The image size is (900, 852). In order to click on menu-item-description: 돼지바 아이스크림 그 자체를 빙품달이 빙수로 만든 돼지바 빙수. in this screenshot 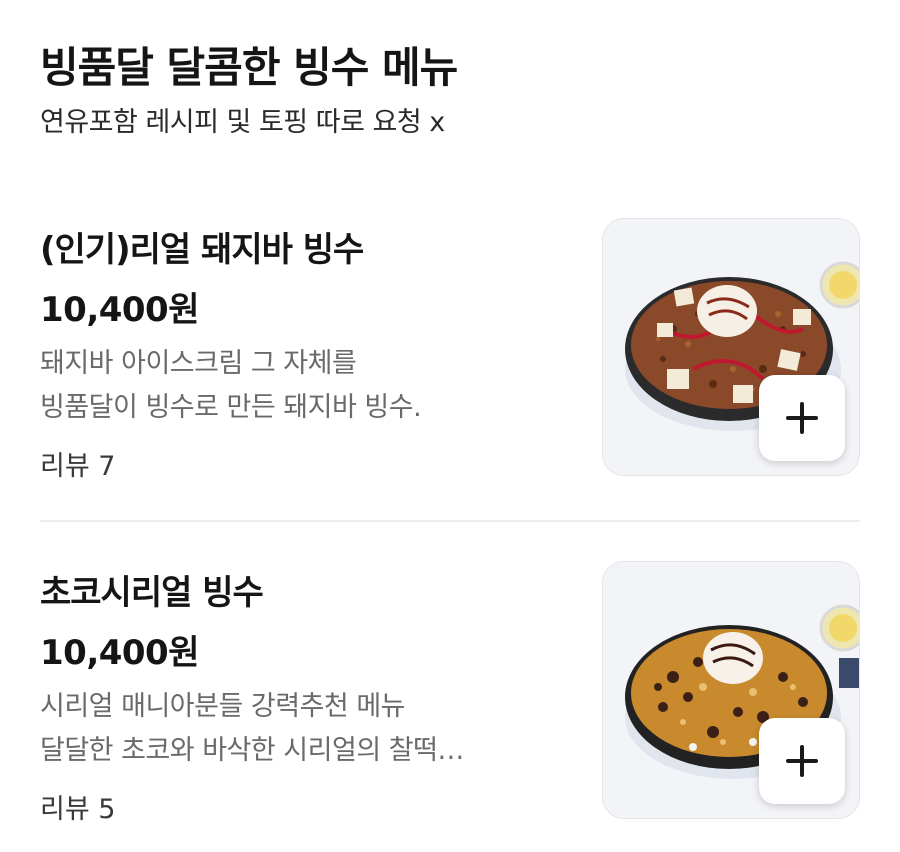, I will do `click(310, 386)`.